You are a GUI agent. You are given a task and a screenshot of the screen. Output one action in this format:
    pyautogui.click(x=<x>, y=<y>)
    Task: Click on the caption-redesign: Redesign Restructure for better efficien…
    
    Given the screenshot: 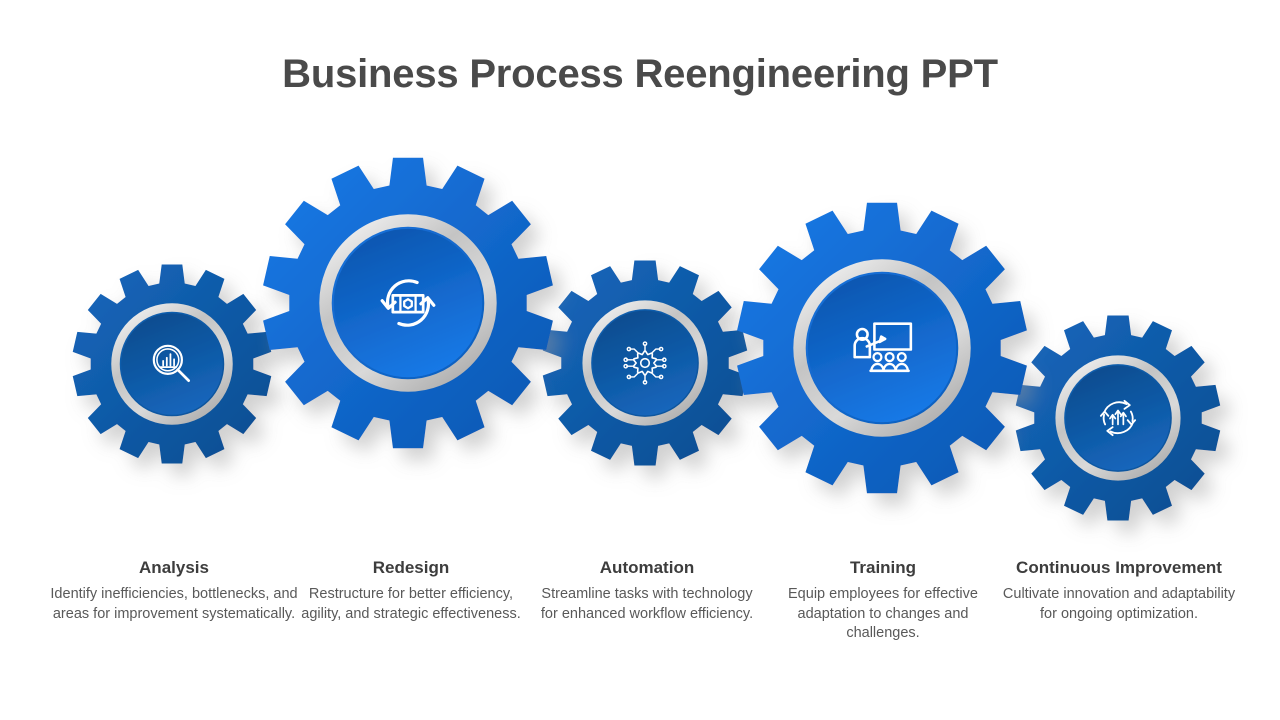 What is the action you would take?
    pyautogui.click(x=411, y=591)
    